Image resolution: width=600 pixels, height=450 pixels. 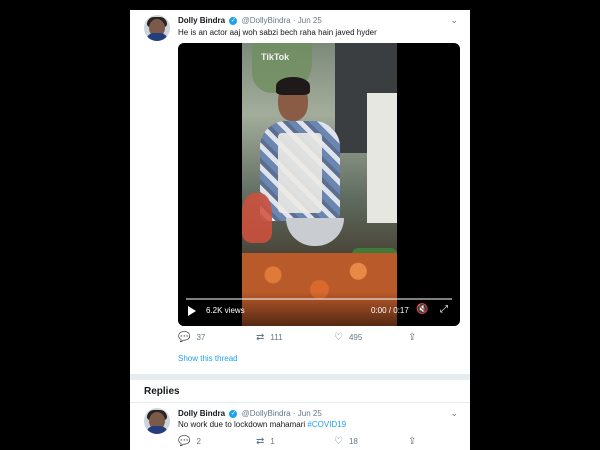 I want to click on video-time: 0:00 / 0:17, so click(x=390, y=310).